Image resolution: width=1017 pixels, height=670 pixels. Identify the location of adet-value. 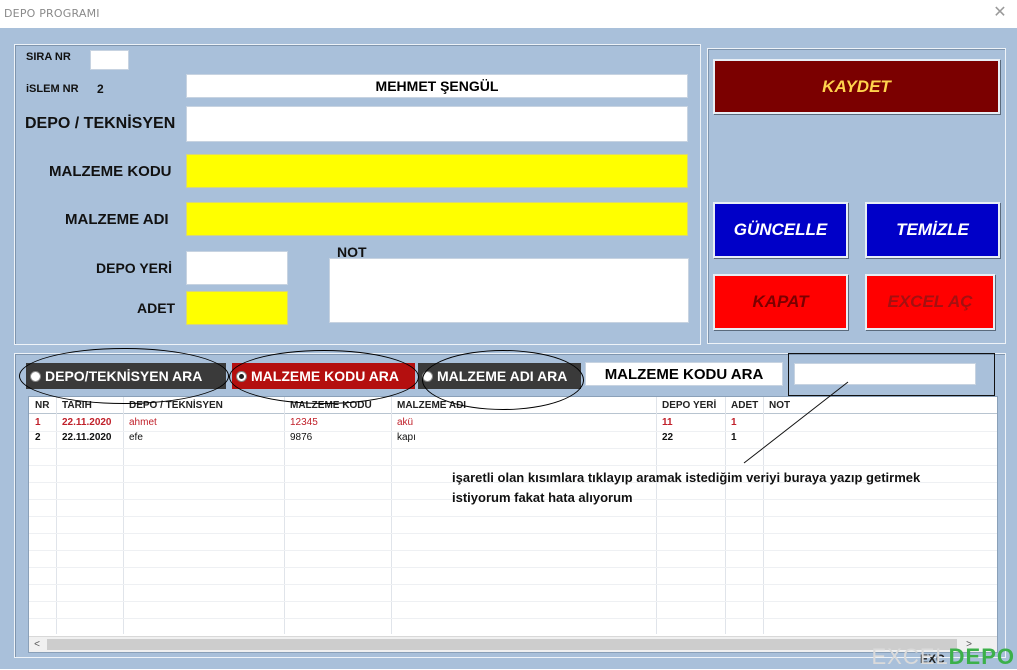
(237, 308).